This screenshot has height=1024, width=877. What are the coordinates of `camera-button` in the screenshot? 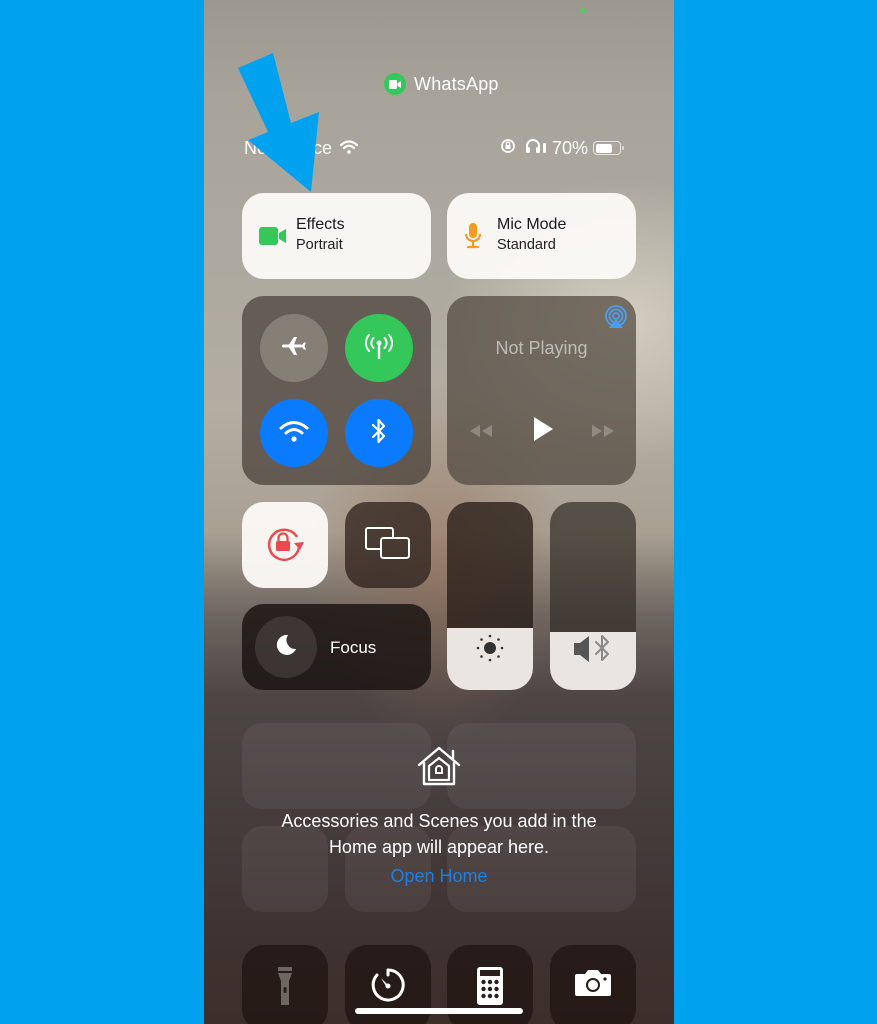 It's located at (593, 984).